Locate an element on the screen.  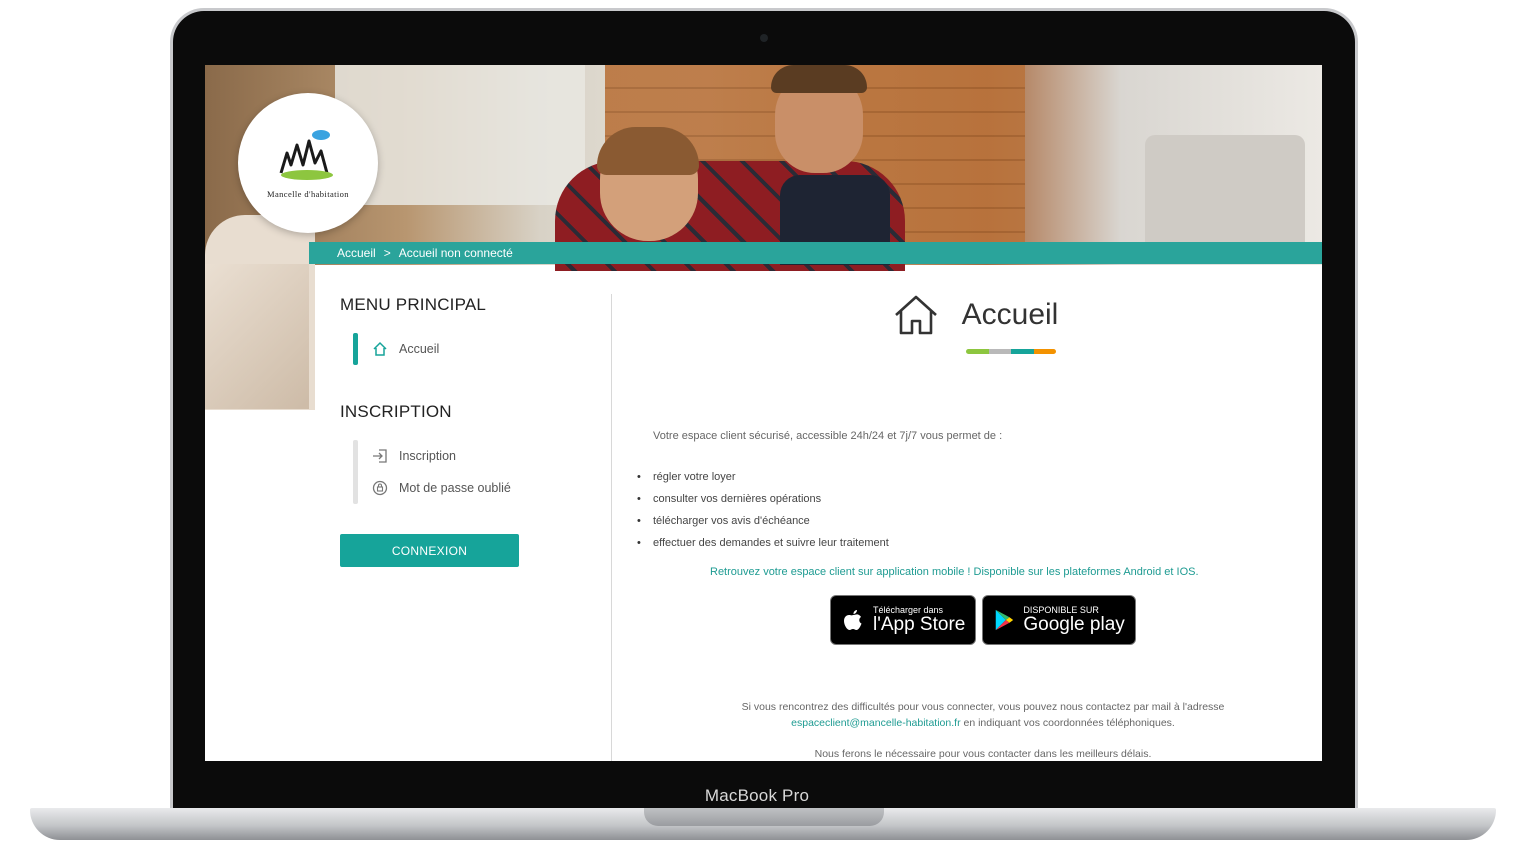
list-item: consulter vos dernières opérations is located at coordinates (976, 499).